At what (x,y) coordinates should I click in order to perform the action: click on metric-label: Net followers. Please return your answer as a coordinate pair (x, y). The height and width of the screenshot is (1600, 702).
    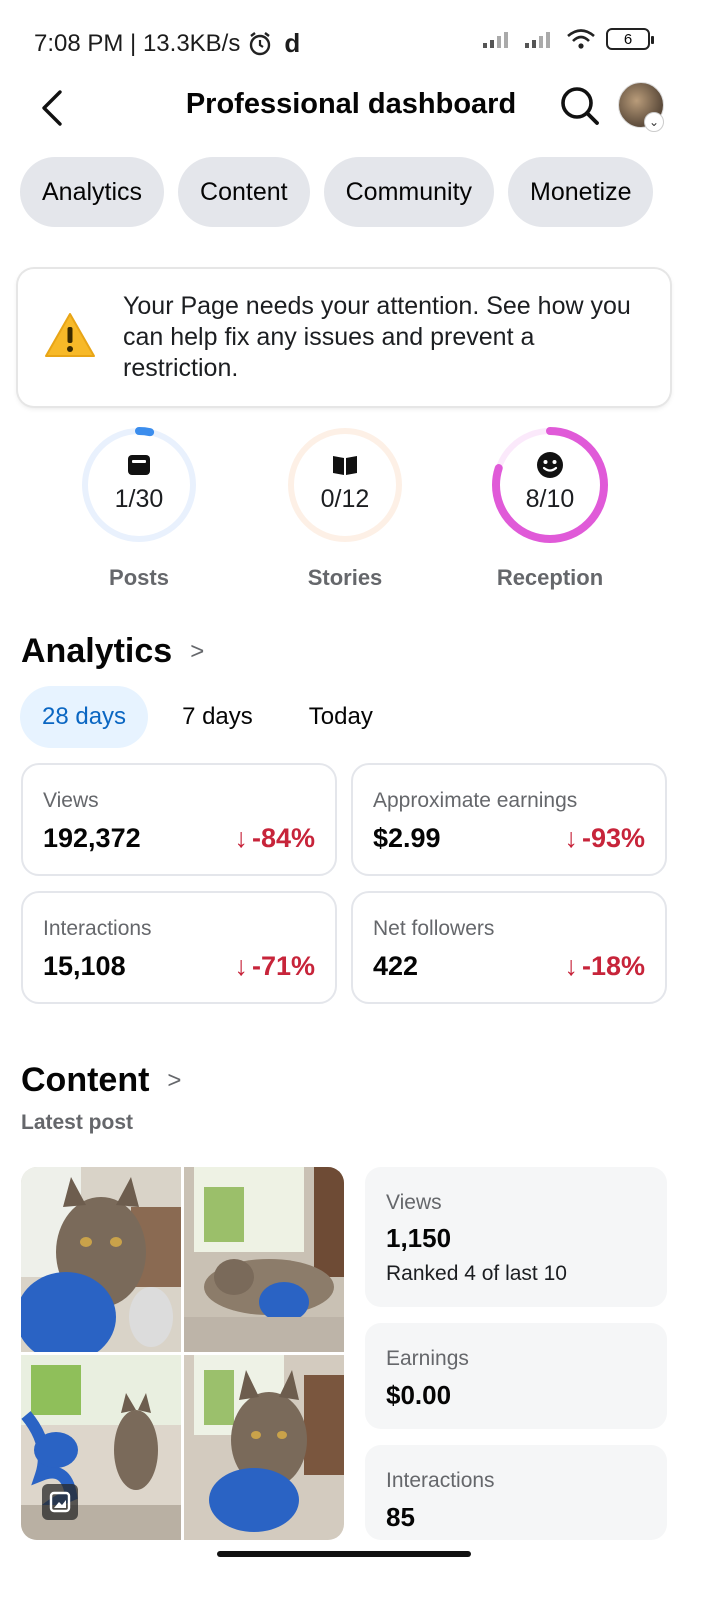
    Looking at the image, I should click on (434, 928).